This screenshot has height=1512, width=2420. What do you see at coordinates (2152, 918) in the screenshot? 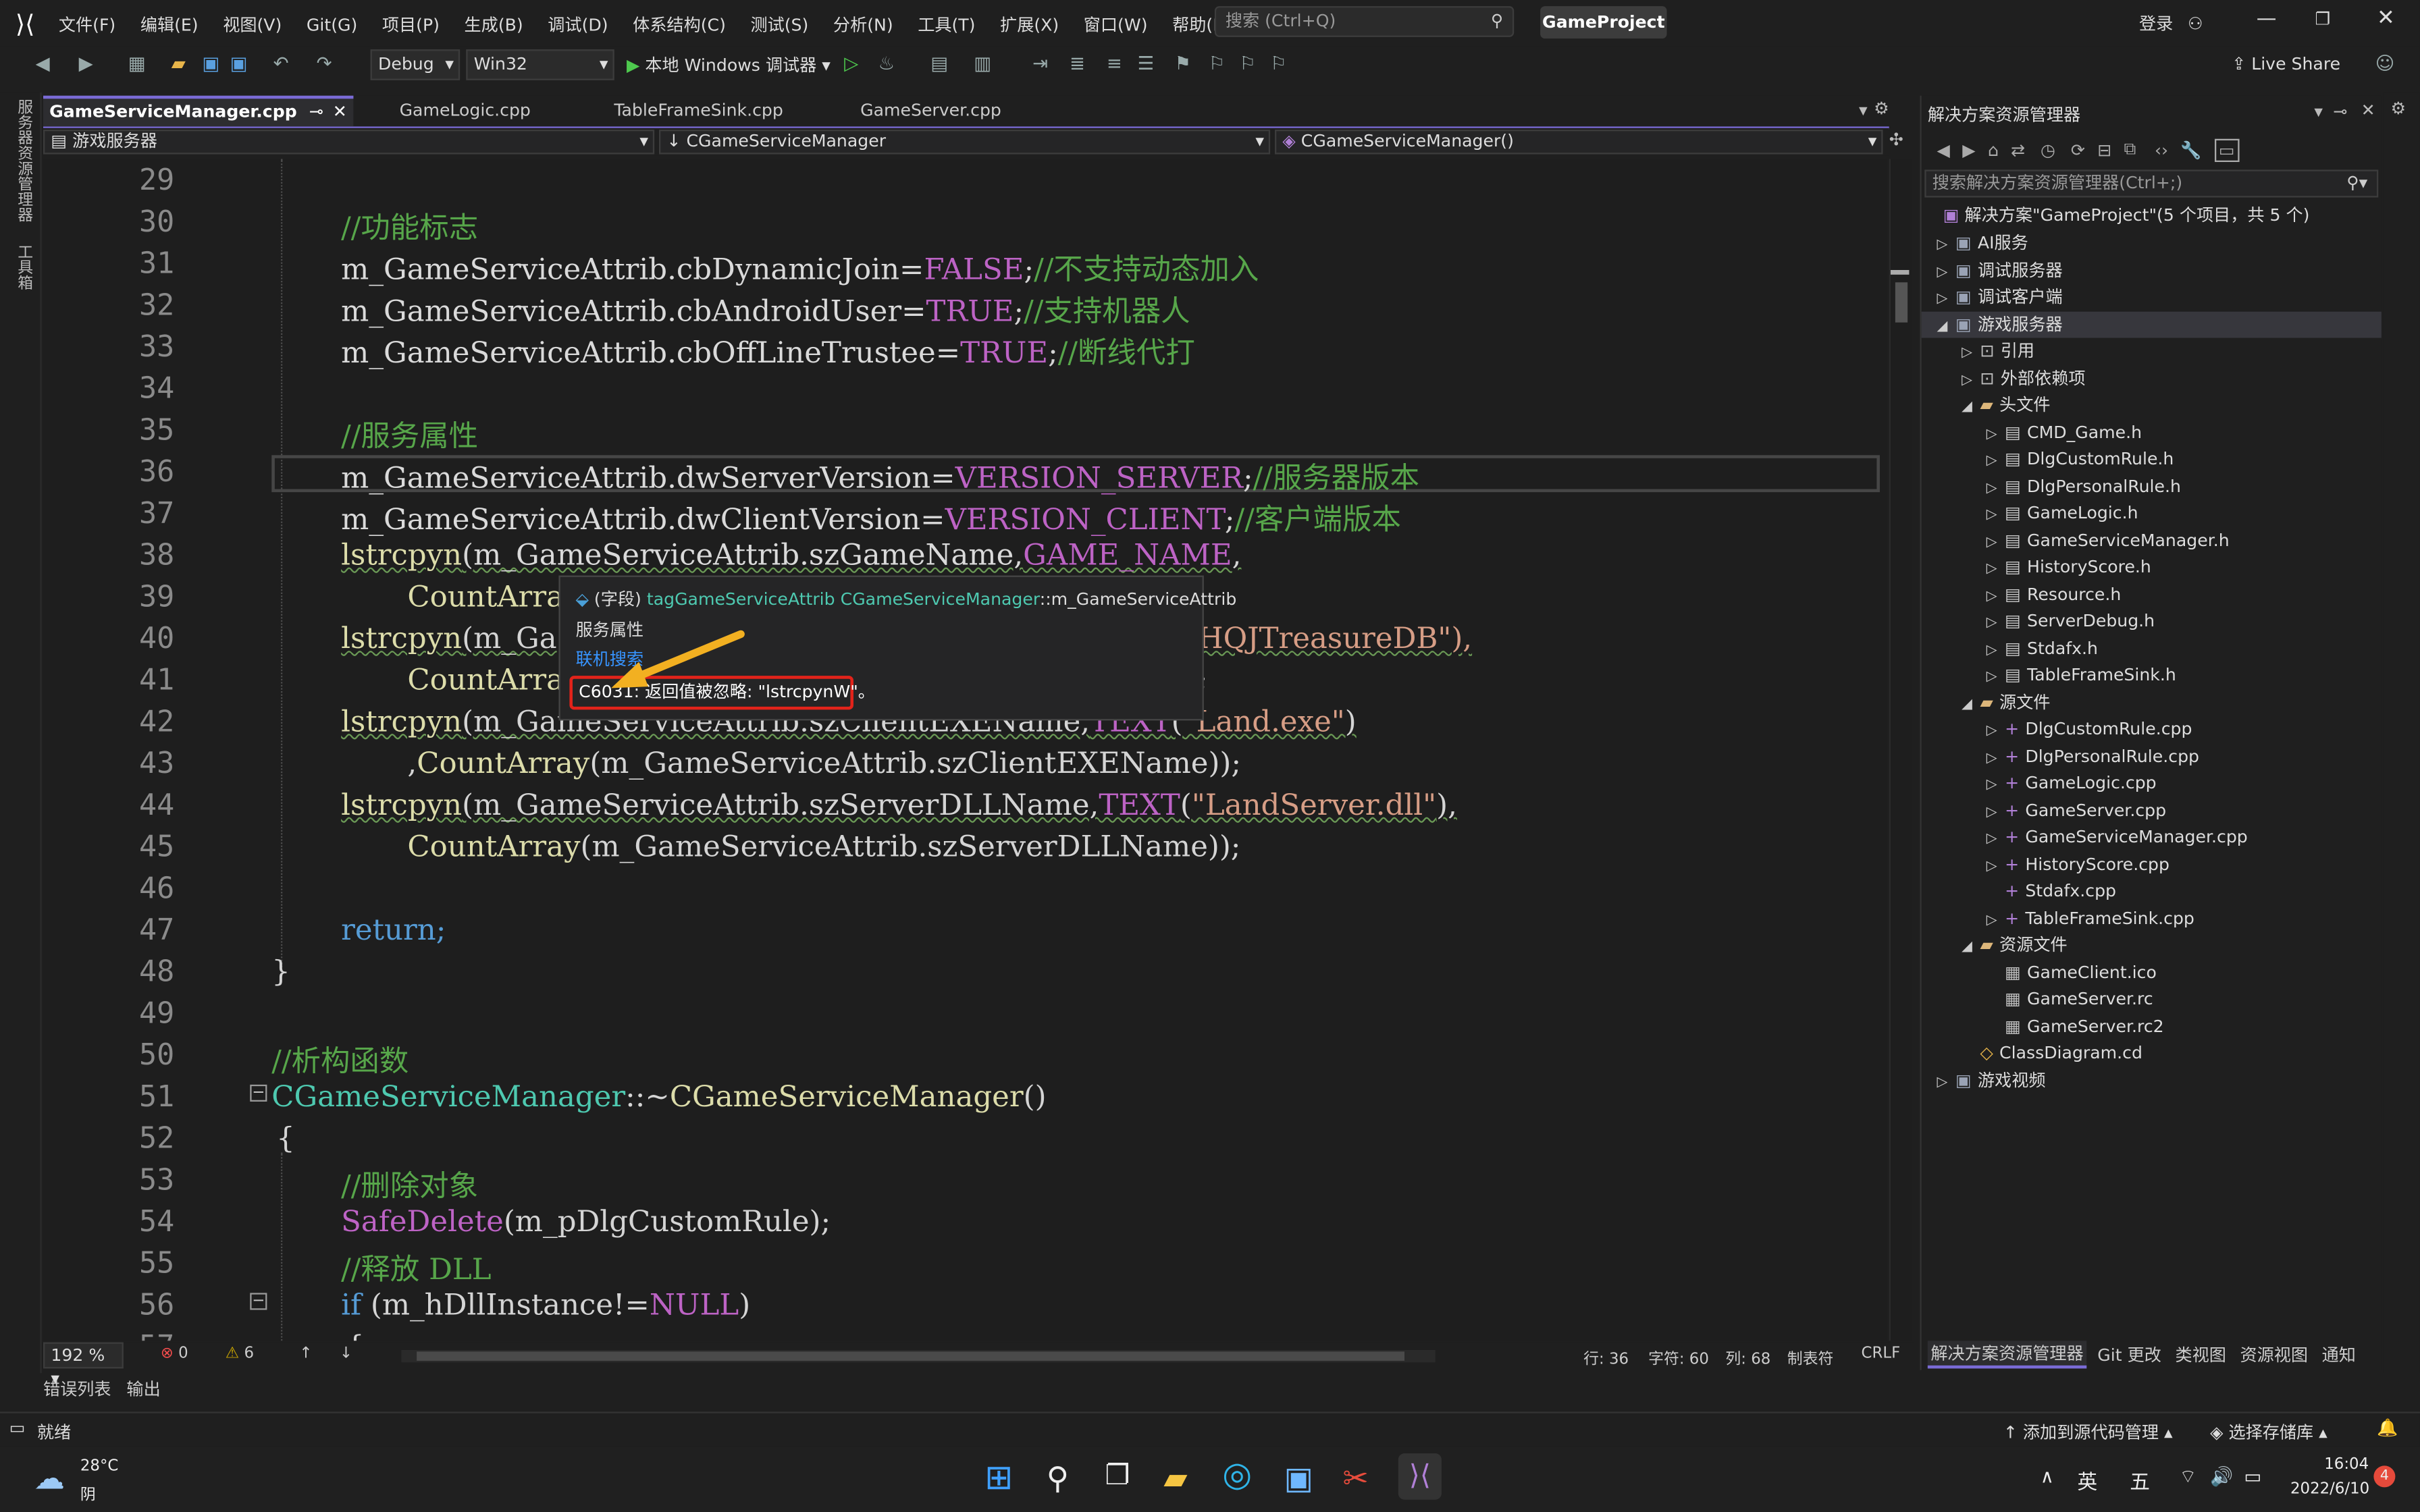
I see `tree-item: ▷ + TableFrameSink.cpp` at bounding box center [2152, 918].